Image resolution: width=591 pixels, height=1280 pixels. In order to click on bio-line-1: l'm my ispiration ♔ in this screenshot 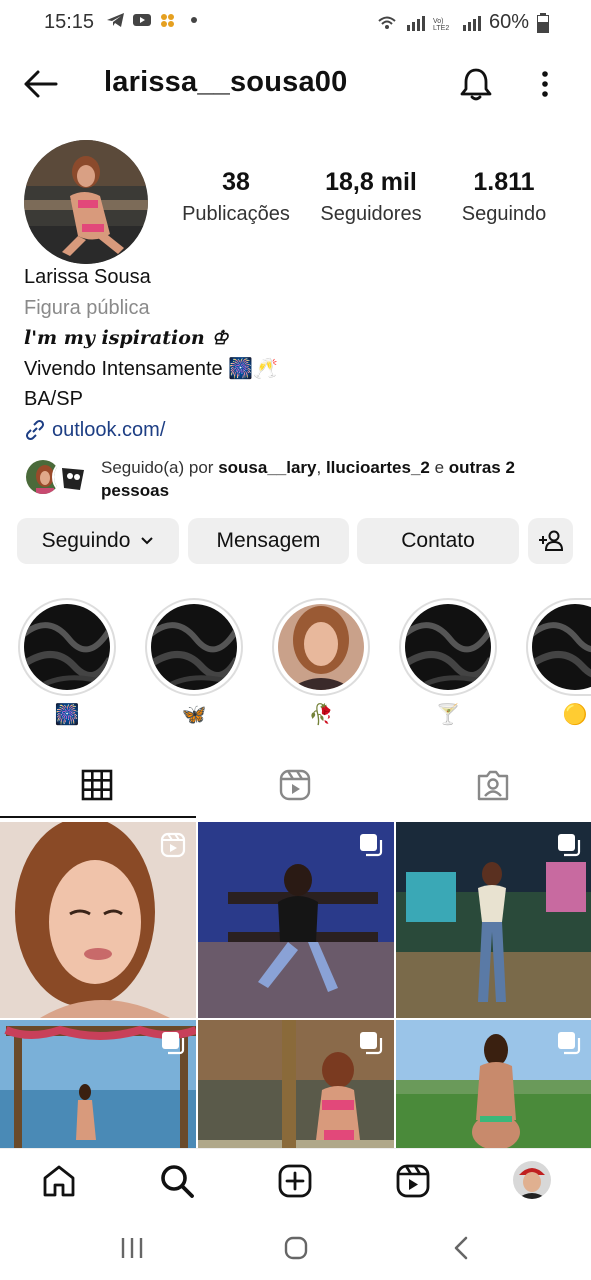, I will do `click(126, 338)`.